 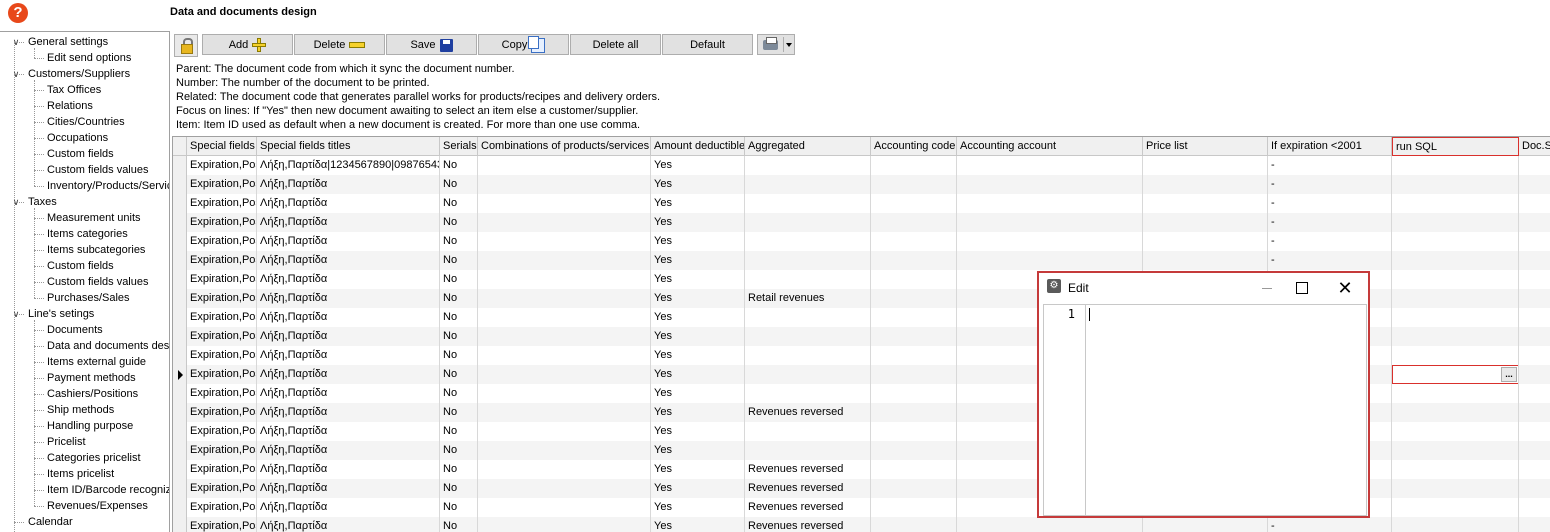 What do you see at coordinates (91, 394) in the screenshot?
I see `tree-item: Cashiers/Positions` at bounding box center [91, 394].